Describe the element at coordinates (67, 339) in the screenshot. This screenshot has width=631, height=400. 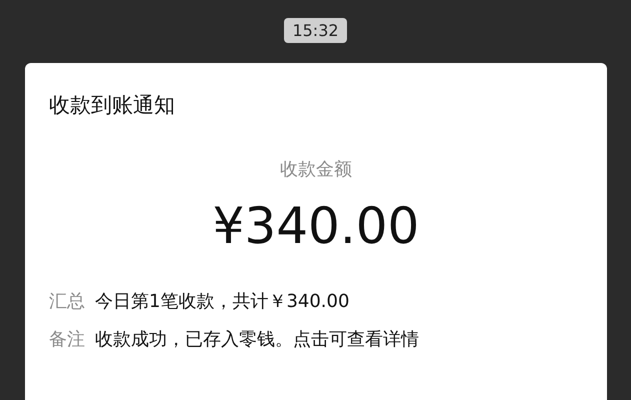
I see `detail-label: 备注` at that location.